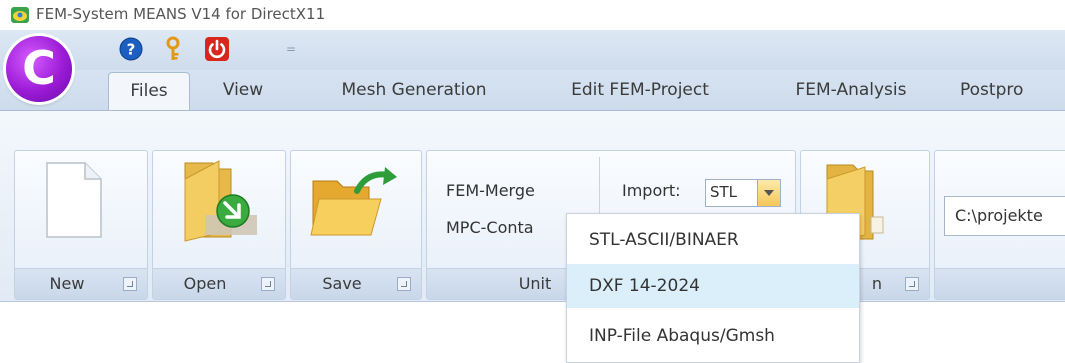 The height and width of the screenshot is (363, 1065). I want to click on chevron-down-icon, so click(768, 193).